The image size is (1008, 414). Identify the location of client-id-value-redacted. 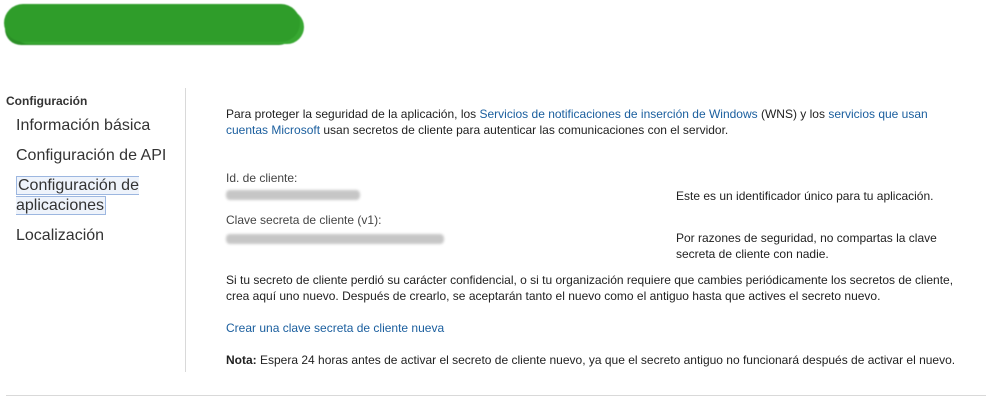
(293, 195).